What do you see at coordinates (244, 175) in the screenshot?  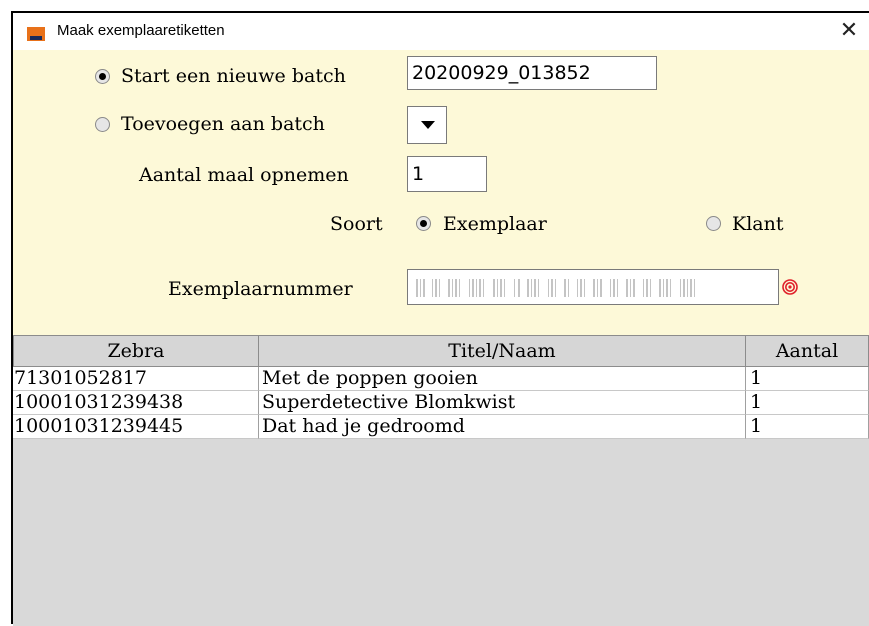 I see `count-label: Aantal maal opnemen` at bounding box center [244, 175].